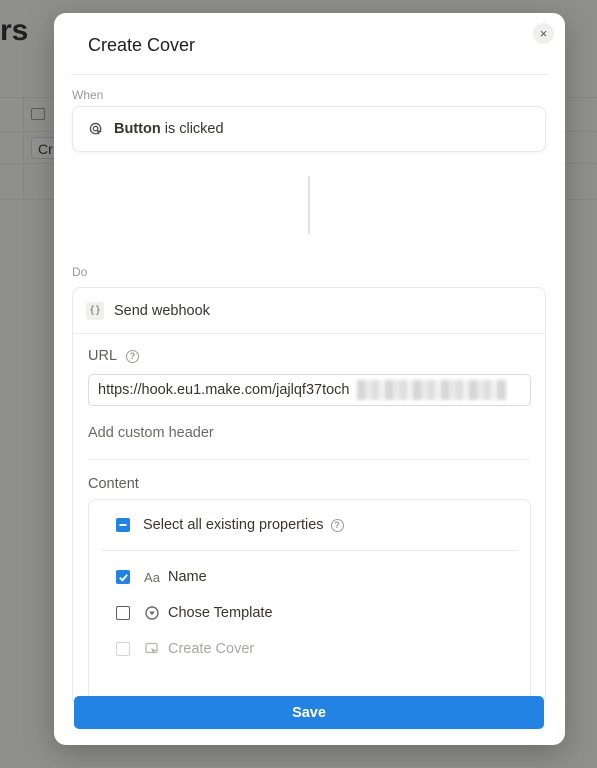 This screenshot has width=597, height=768. What do you see at coordinates (309, 311) in the screenshot?
I see `action-header: {} Send webhook` at bounding box center [309, 311].